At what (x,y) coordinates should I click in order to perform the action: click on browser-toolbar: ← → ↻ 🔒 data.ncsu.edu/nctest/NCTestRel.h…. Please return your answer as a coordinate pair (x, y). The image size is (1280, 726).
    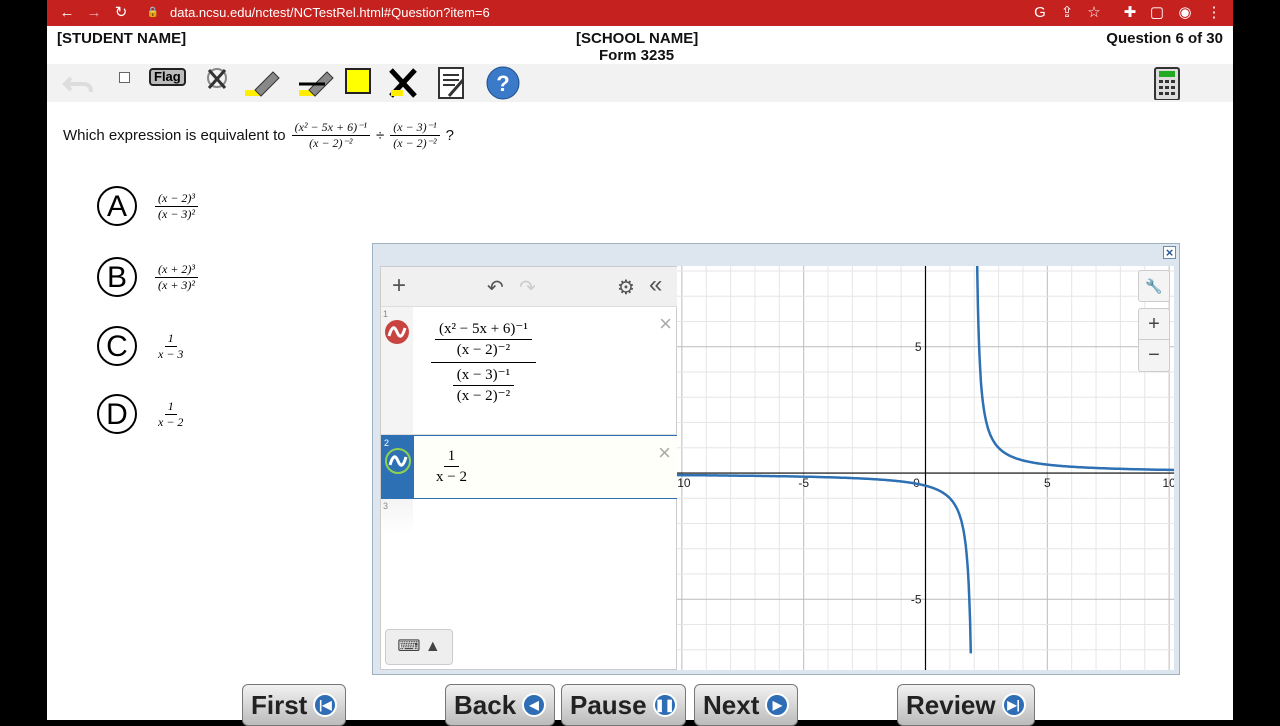
    Looking at the image, I should click on (640, 13).